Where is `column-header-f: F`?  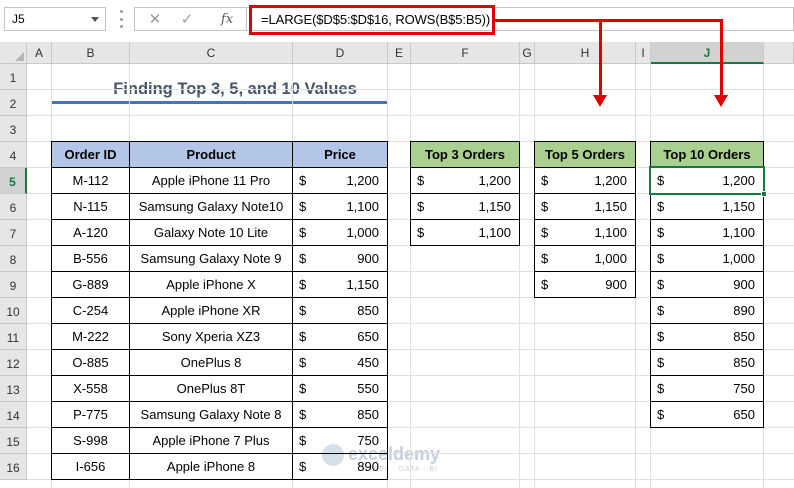 column-header-f: F is located at coordinates (465, 53).